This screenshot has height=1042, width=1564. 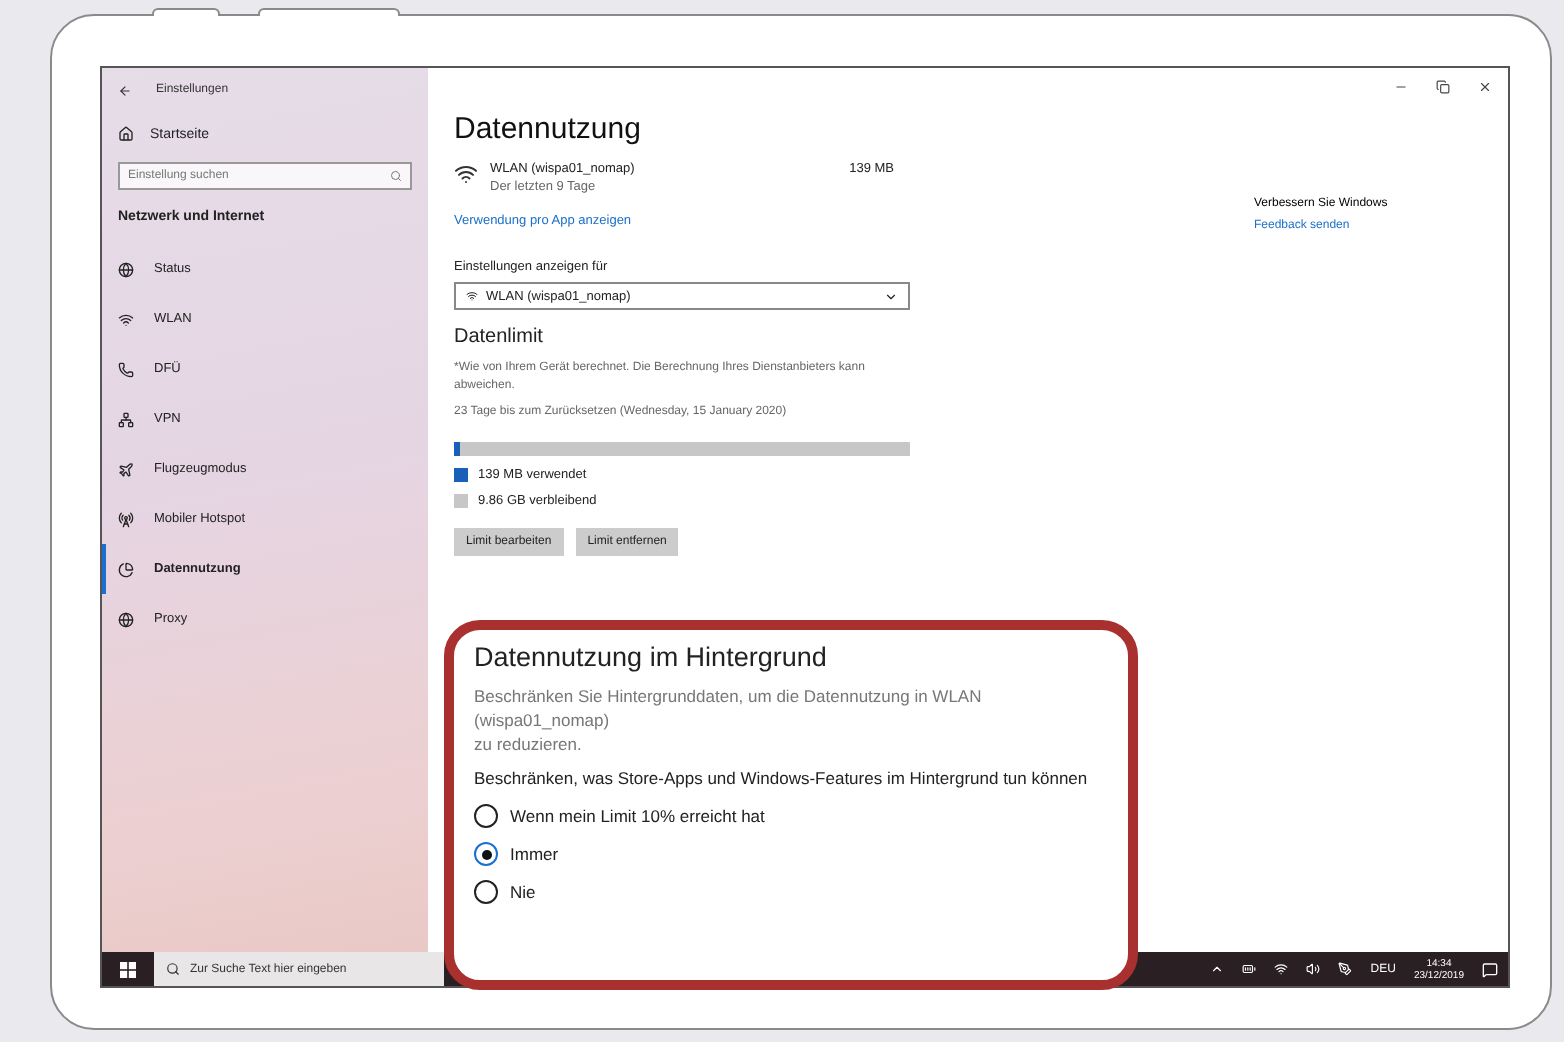 I want to click on radio-label: Wenn mein Limit 10% erreicht hat, so click(x=637, y=816).